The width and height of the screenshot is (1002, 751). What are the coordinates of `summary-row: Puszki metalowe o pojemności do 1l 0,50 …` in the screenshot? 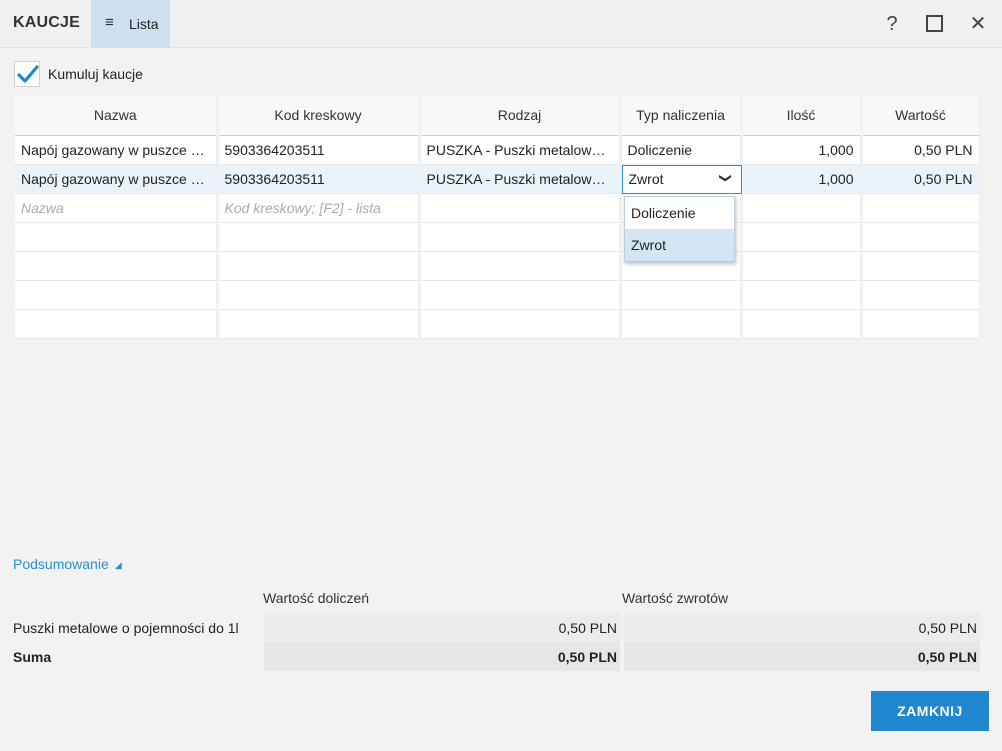 It's located at (501, 627).